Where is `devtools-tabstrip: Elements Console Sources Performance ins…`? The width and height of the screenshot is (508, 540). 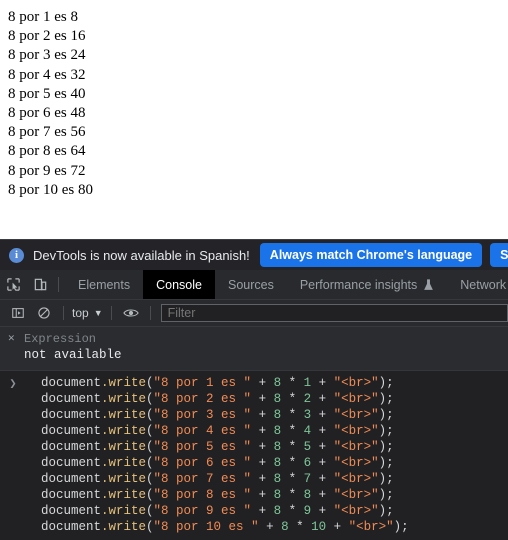 devtools-tabstrip: Elements Console Sources Performance ins… is located at coordinates (254, 285).